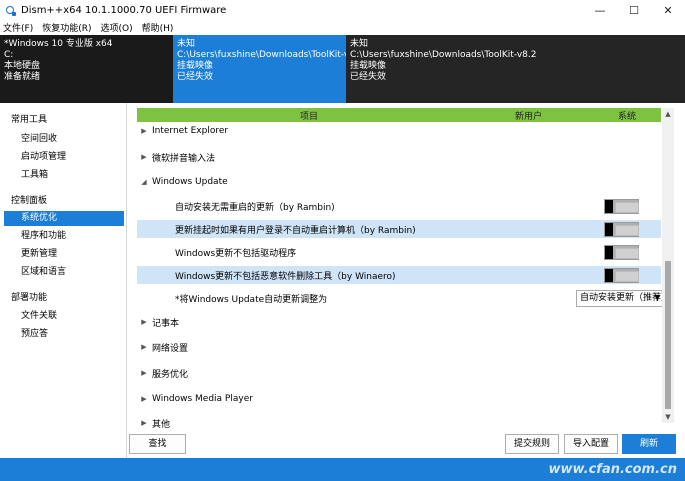  I want to click on option-label: 更新挂起时如果有用户登录不自动重启计算机（by Rambin), so click(295, 230).